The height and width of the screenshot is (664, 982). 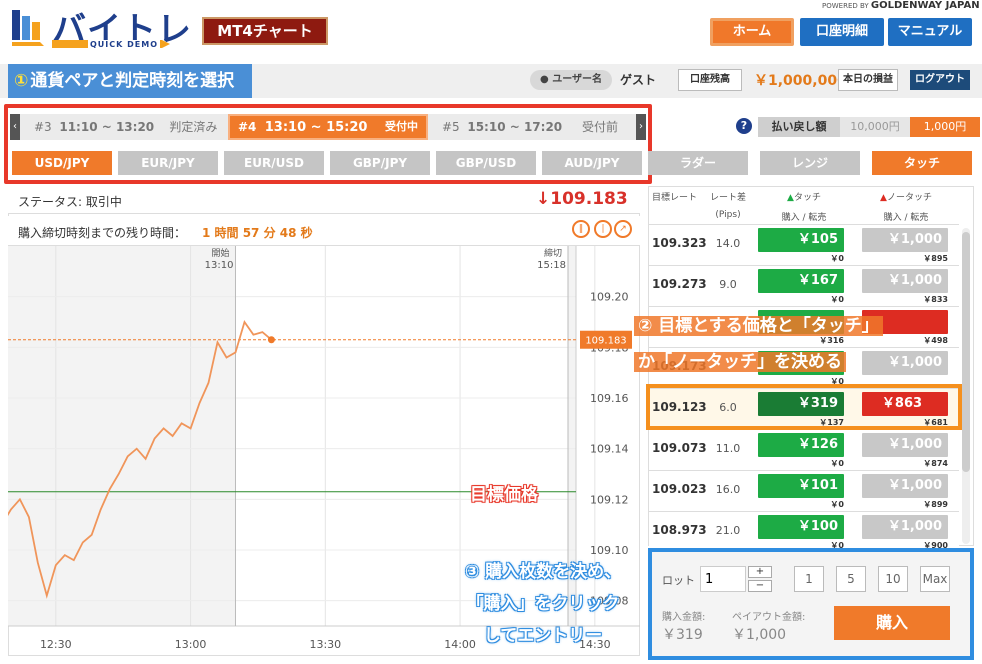 I want to click on step1-highlight, so click(x=328, y=144).